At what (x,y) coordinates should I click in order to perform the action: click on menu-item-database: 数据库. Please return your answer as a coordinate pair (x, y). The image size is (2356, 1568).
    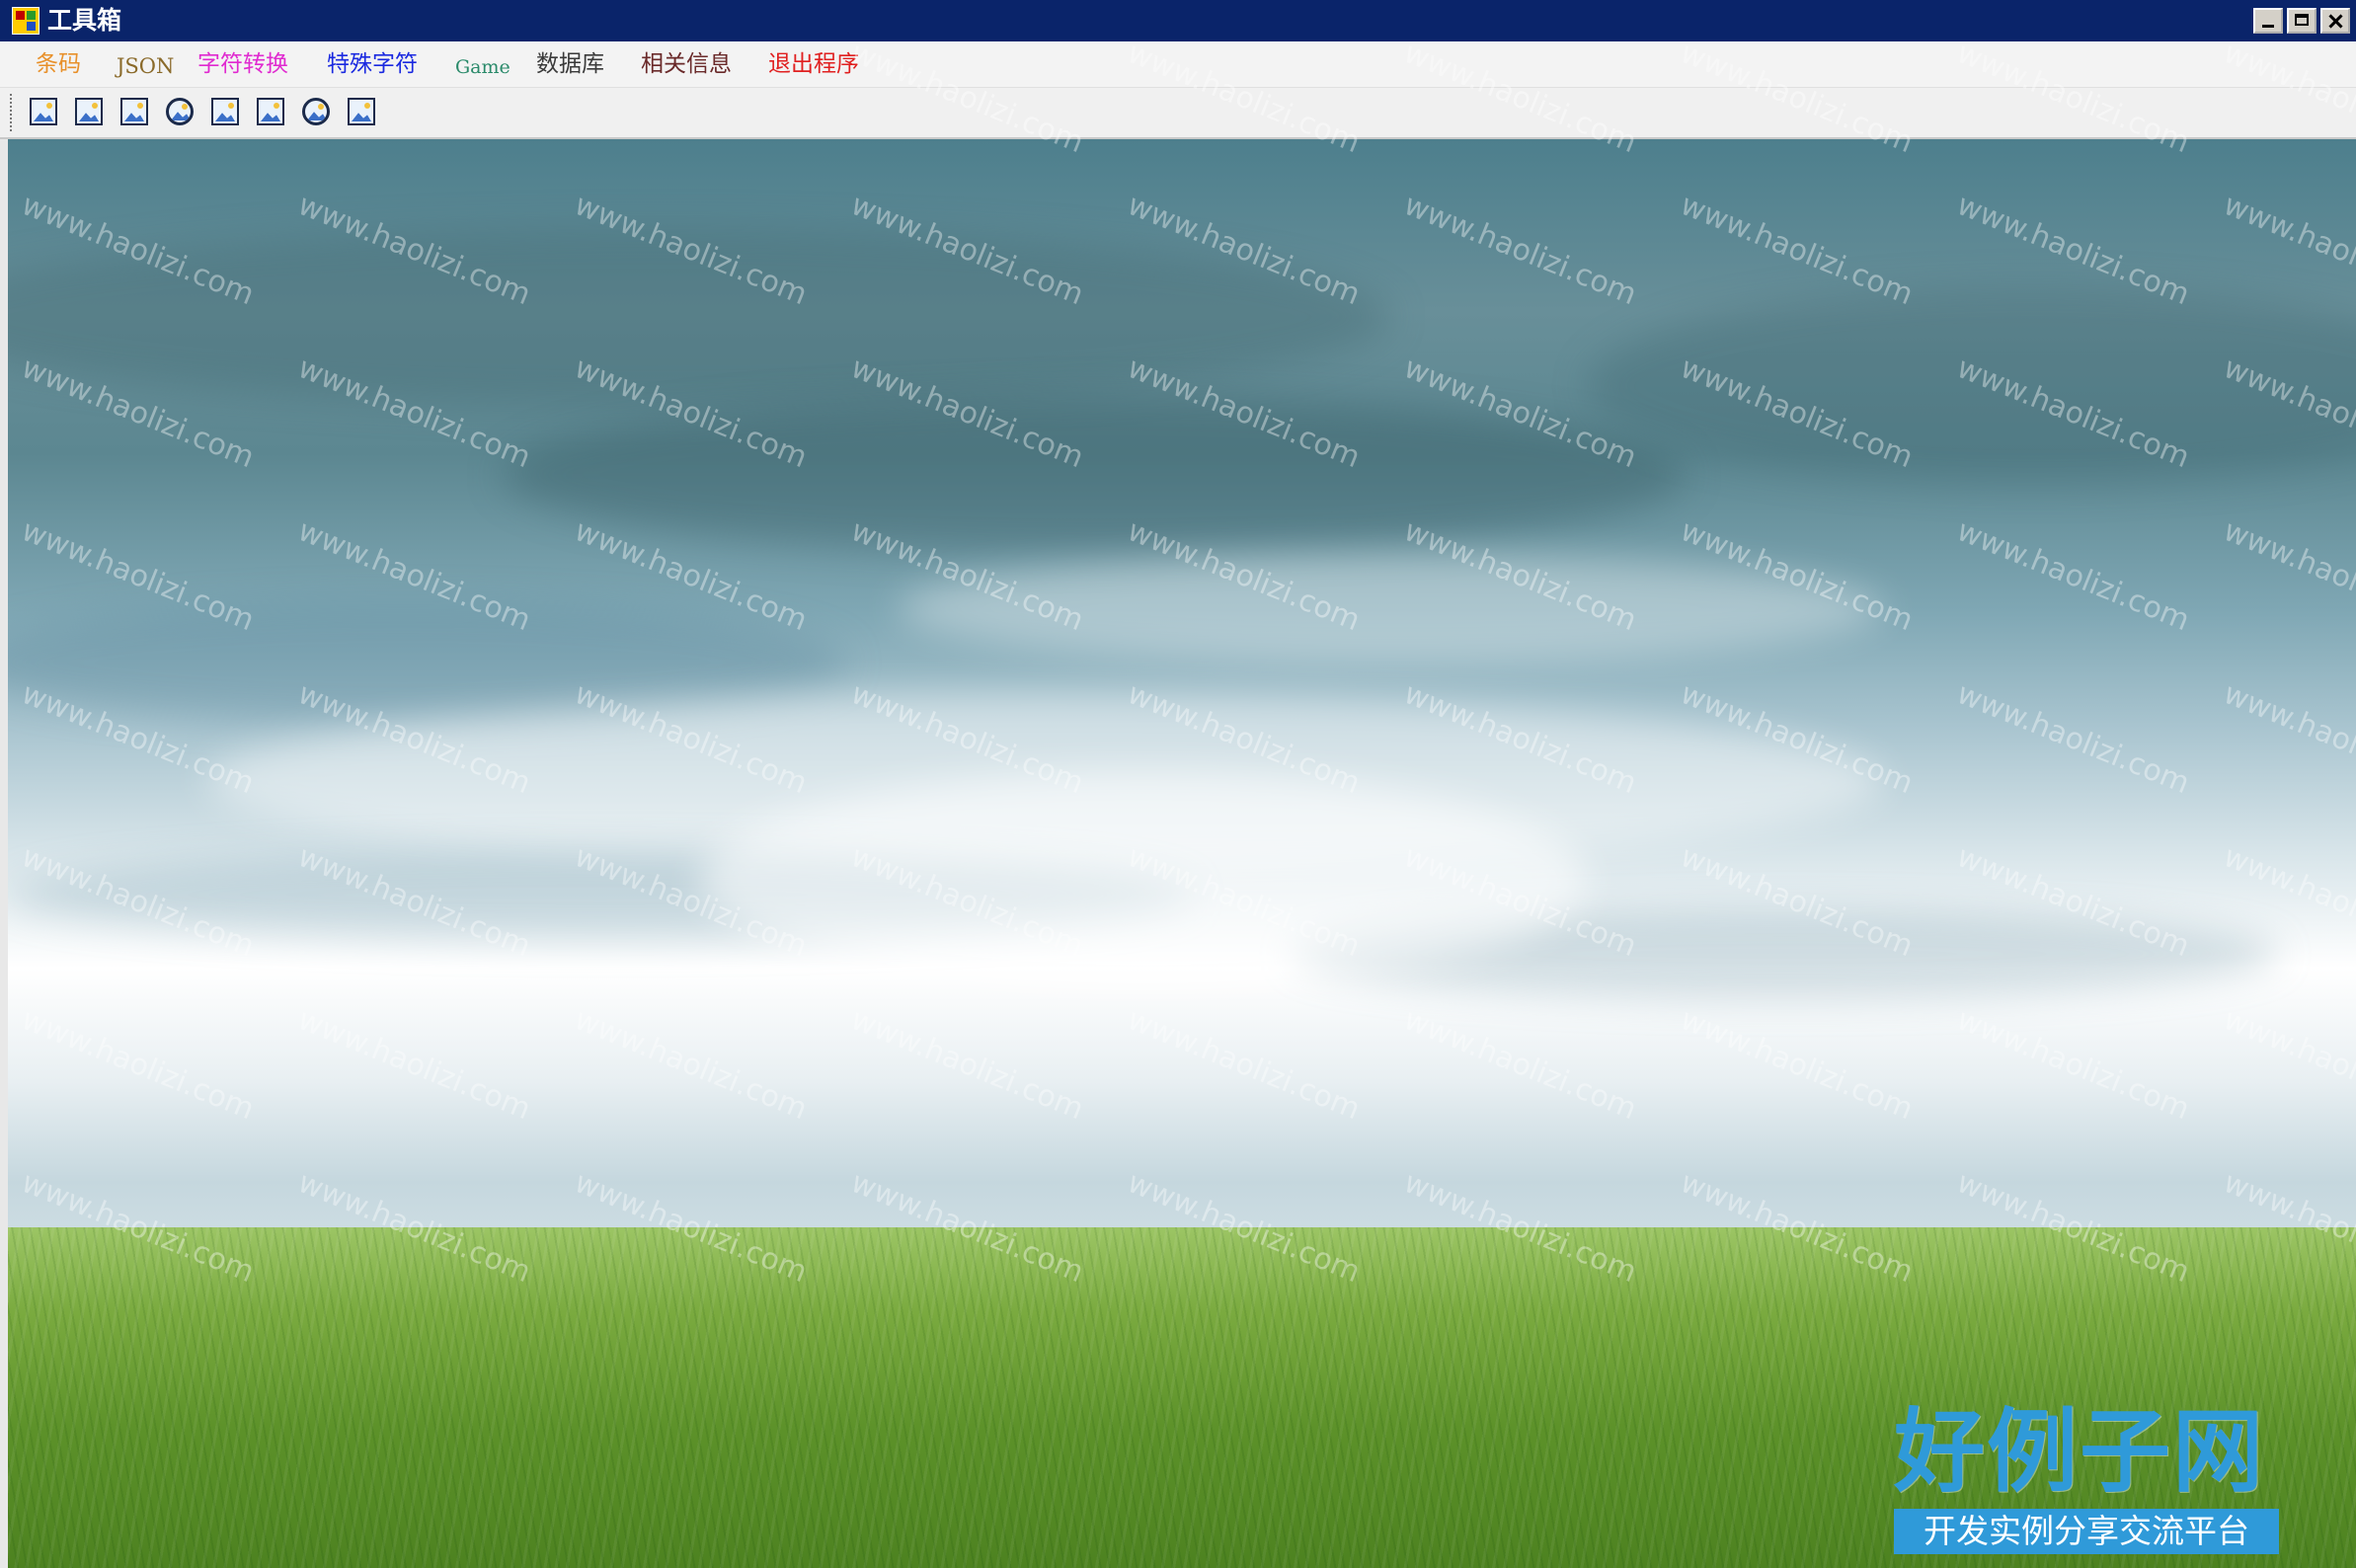
    Looking at the image, I should click on (570, 64).